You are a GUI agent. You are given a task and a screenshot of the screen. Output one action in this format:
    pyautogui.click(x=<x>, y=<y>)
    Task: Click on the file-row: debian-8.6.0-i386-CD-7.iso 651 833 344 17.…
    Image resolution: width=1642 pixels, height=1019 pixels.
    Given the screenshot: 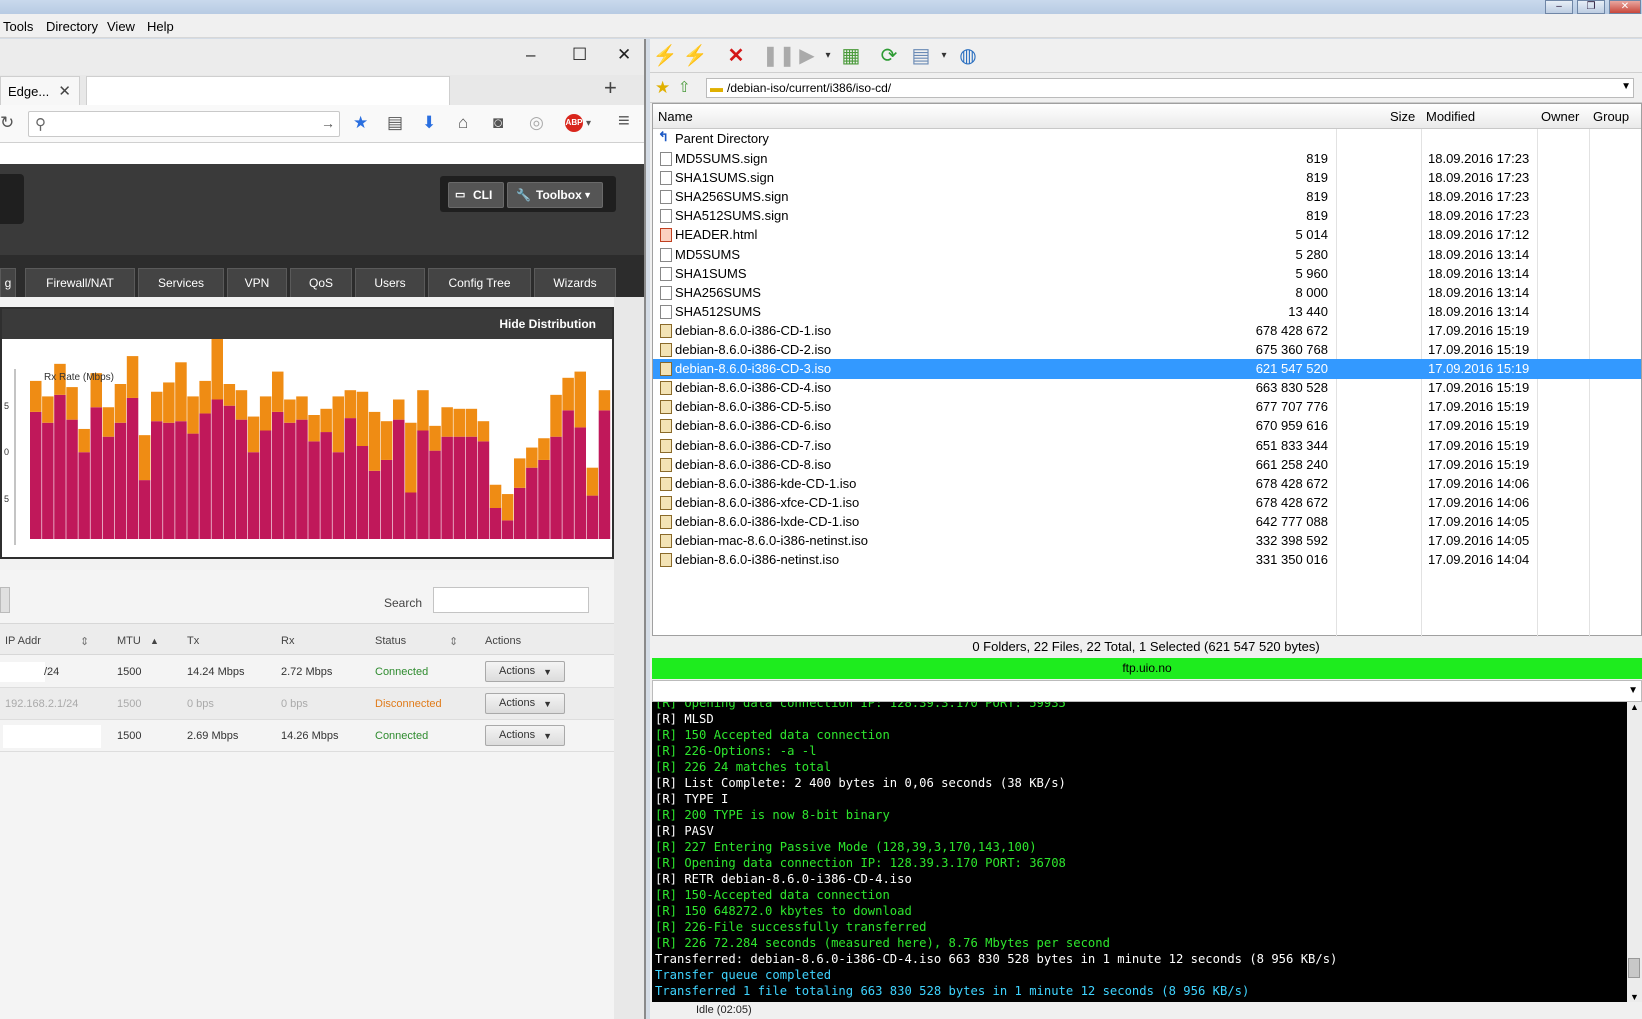 What is the action you would take?
    pyautogui.click(x=1147, y=446)
    